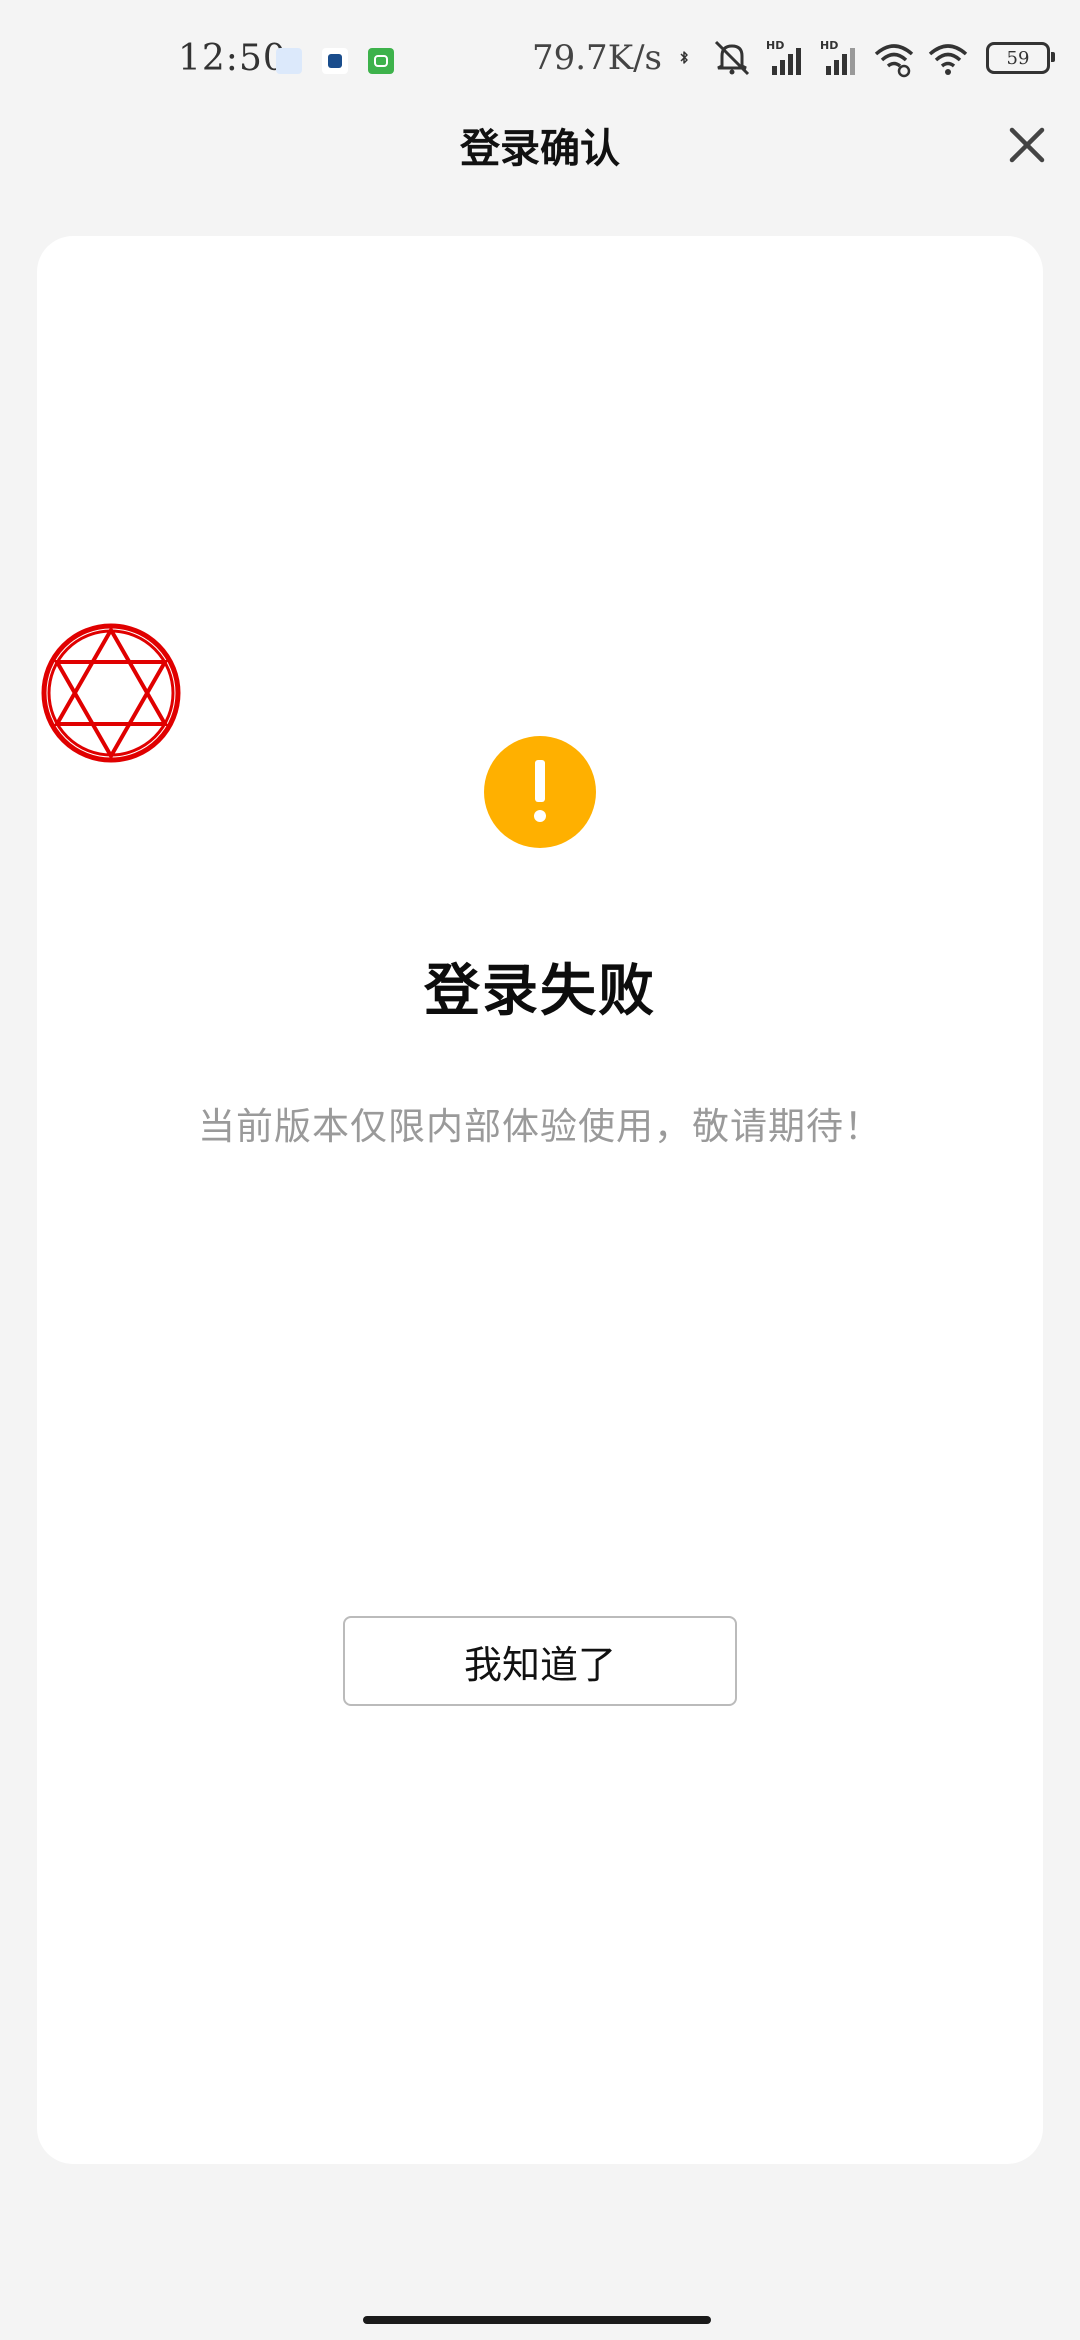 Image resolution: width=1080 pixels, height=2340 pixels. I want to click on title-bar: 登录确认, so click(540, 146).